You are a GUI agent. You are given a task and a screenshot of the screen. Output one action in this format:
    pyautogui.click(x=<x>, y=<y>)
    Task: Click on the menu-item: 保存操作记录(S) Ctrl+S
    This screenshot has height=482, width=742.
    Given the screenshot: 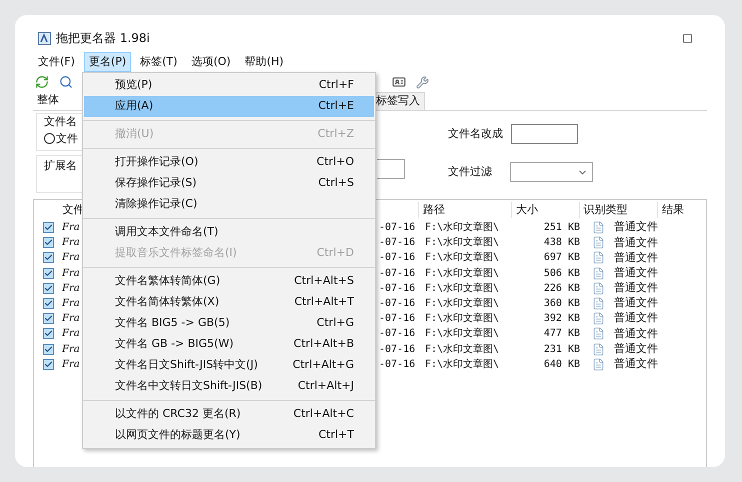 What is the action you would take?
    pyautogui.click(x=229, y=183)
    